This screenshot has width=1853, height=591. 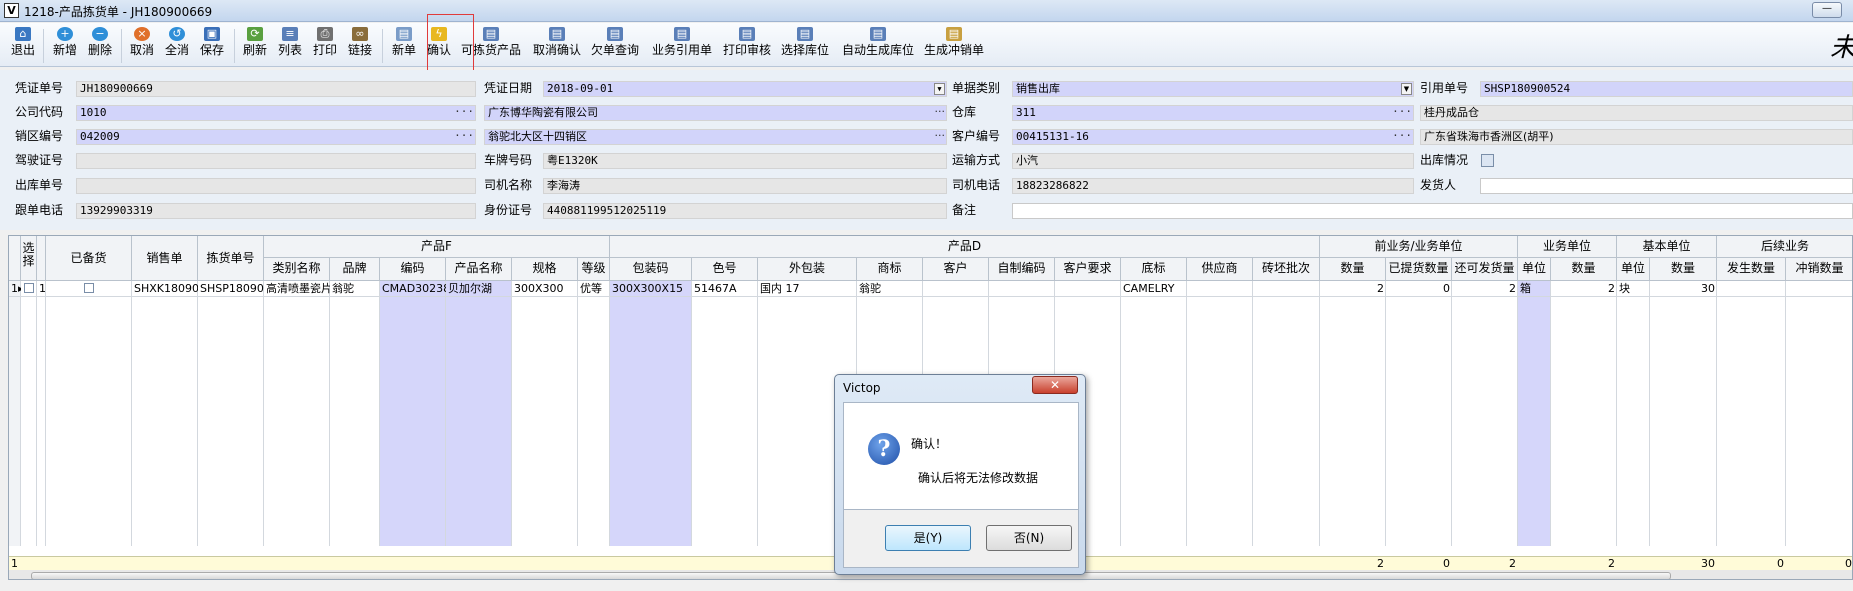 What do you see at coordinates (747, 45) in the screenshot?
I see `print-audit-button: ▤ 打印审核` at bounding box center [747, 45].